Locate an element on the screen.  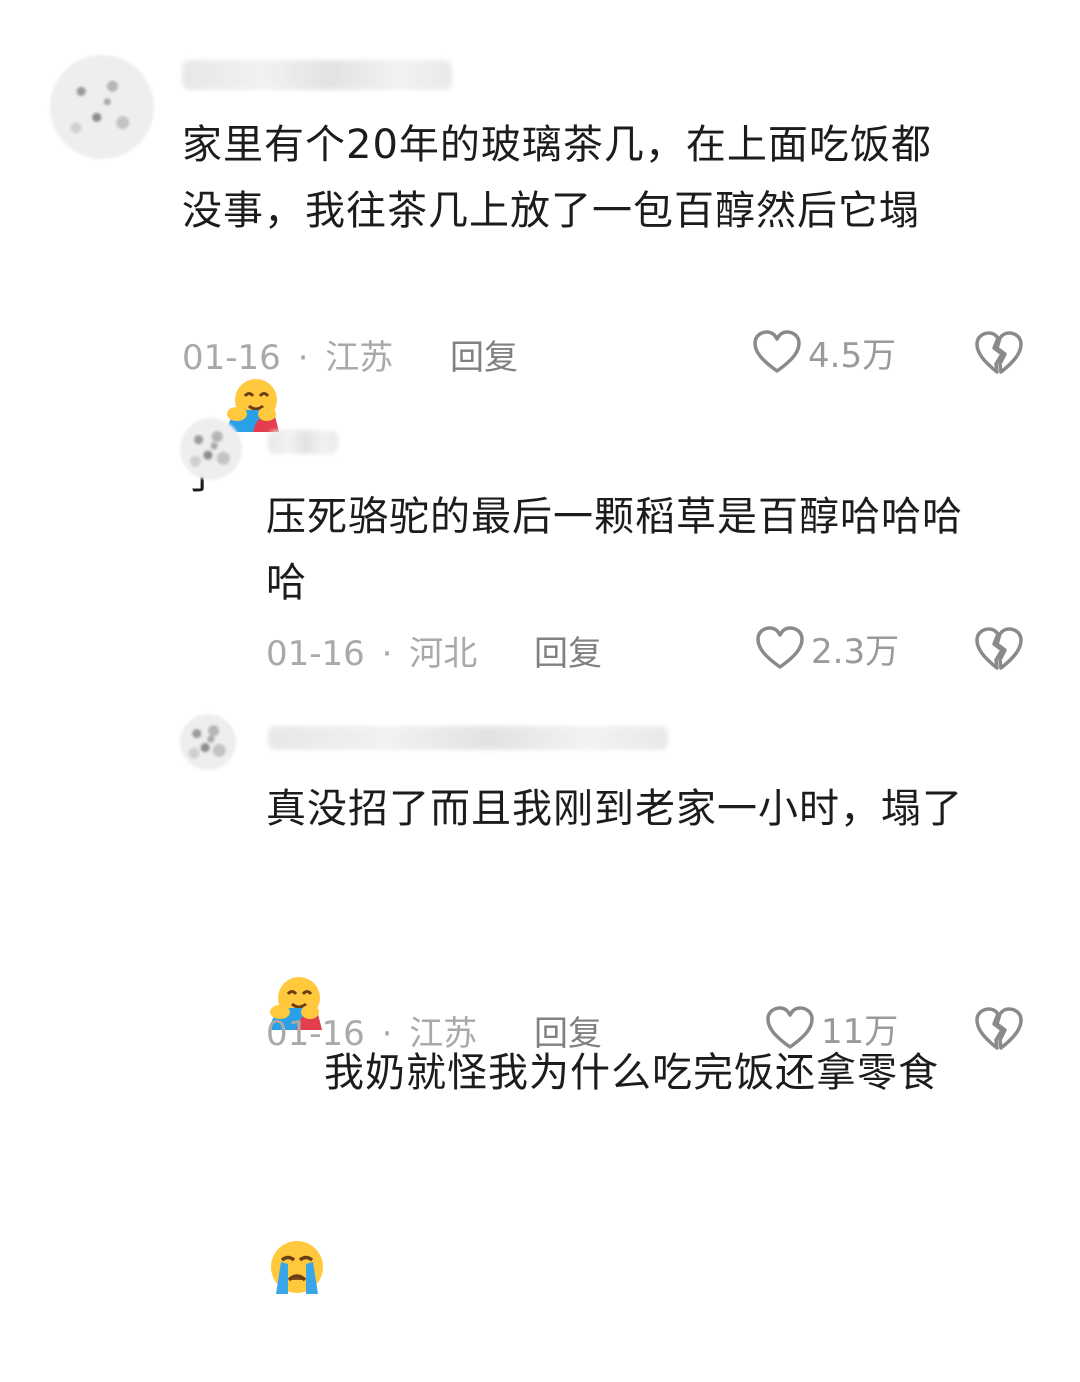
like-button: 4.5万 is located at coordinates (824, 352).